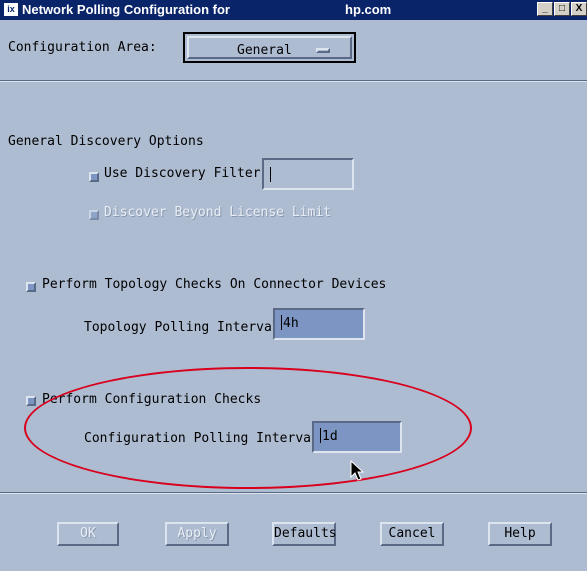 This screenshot has width=587, height=571. I want to click on topology-interval-value: 4h, so click(291, 323).